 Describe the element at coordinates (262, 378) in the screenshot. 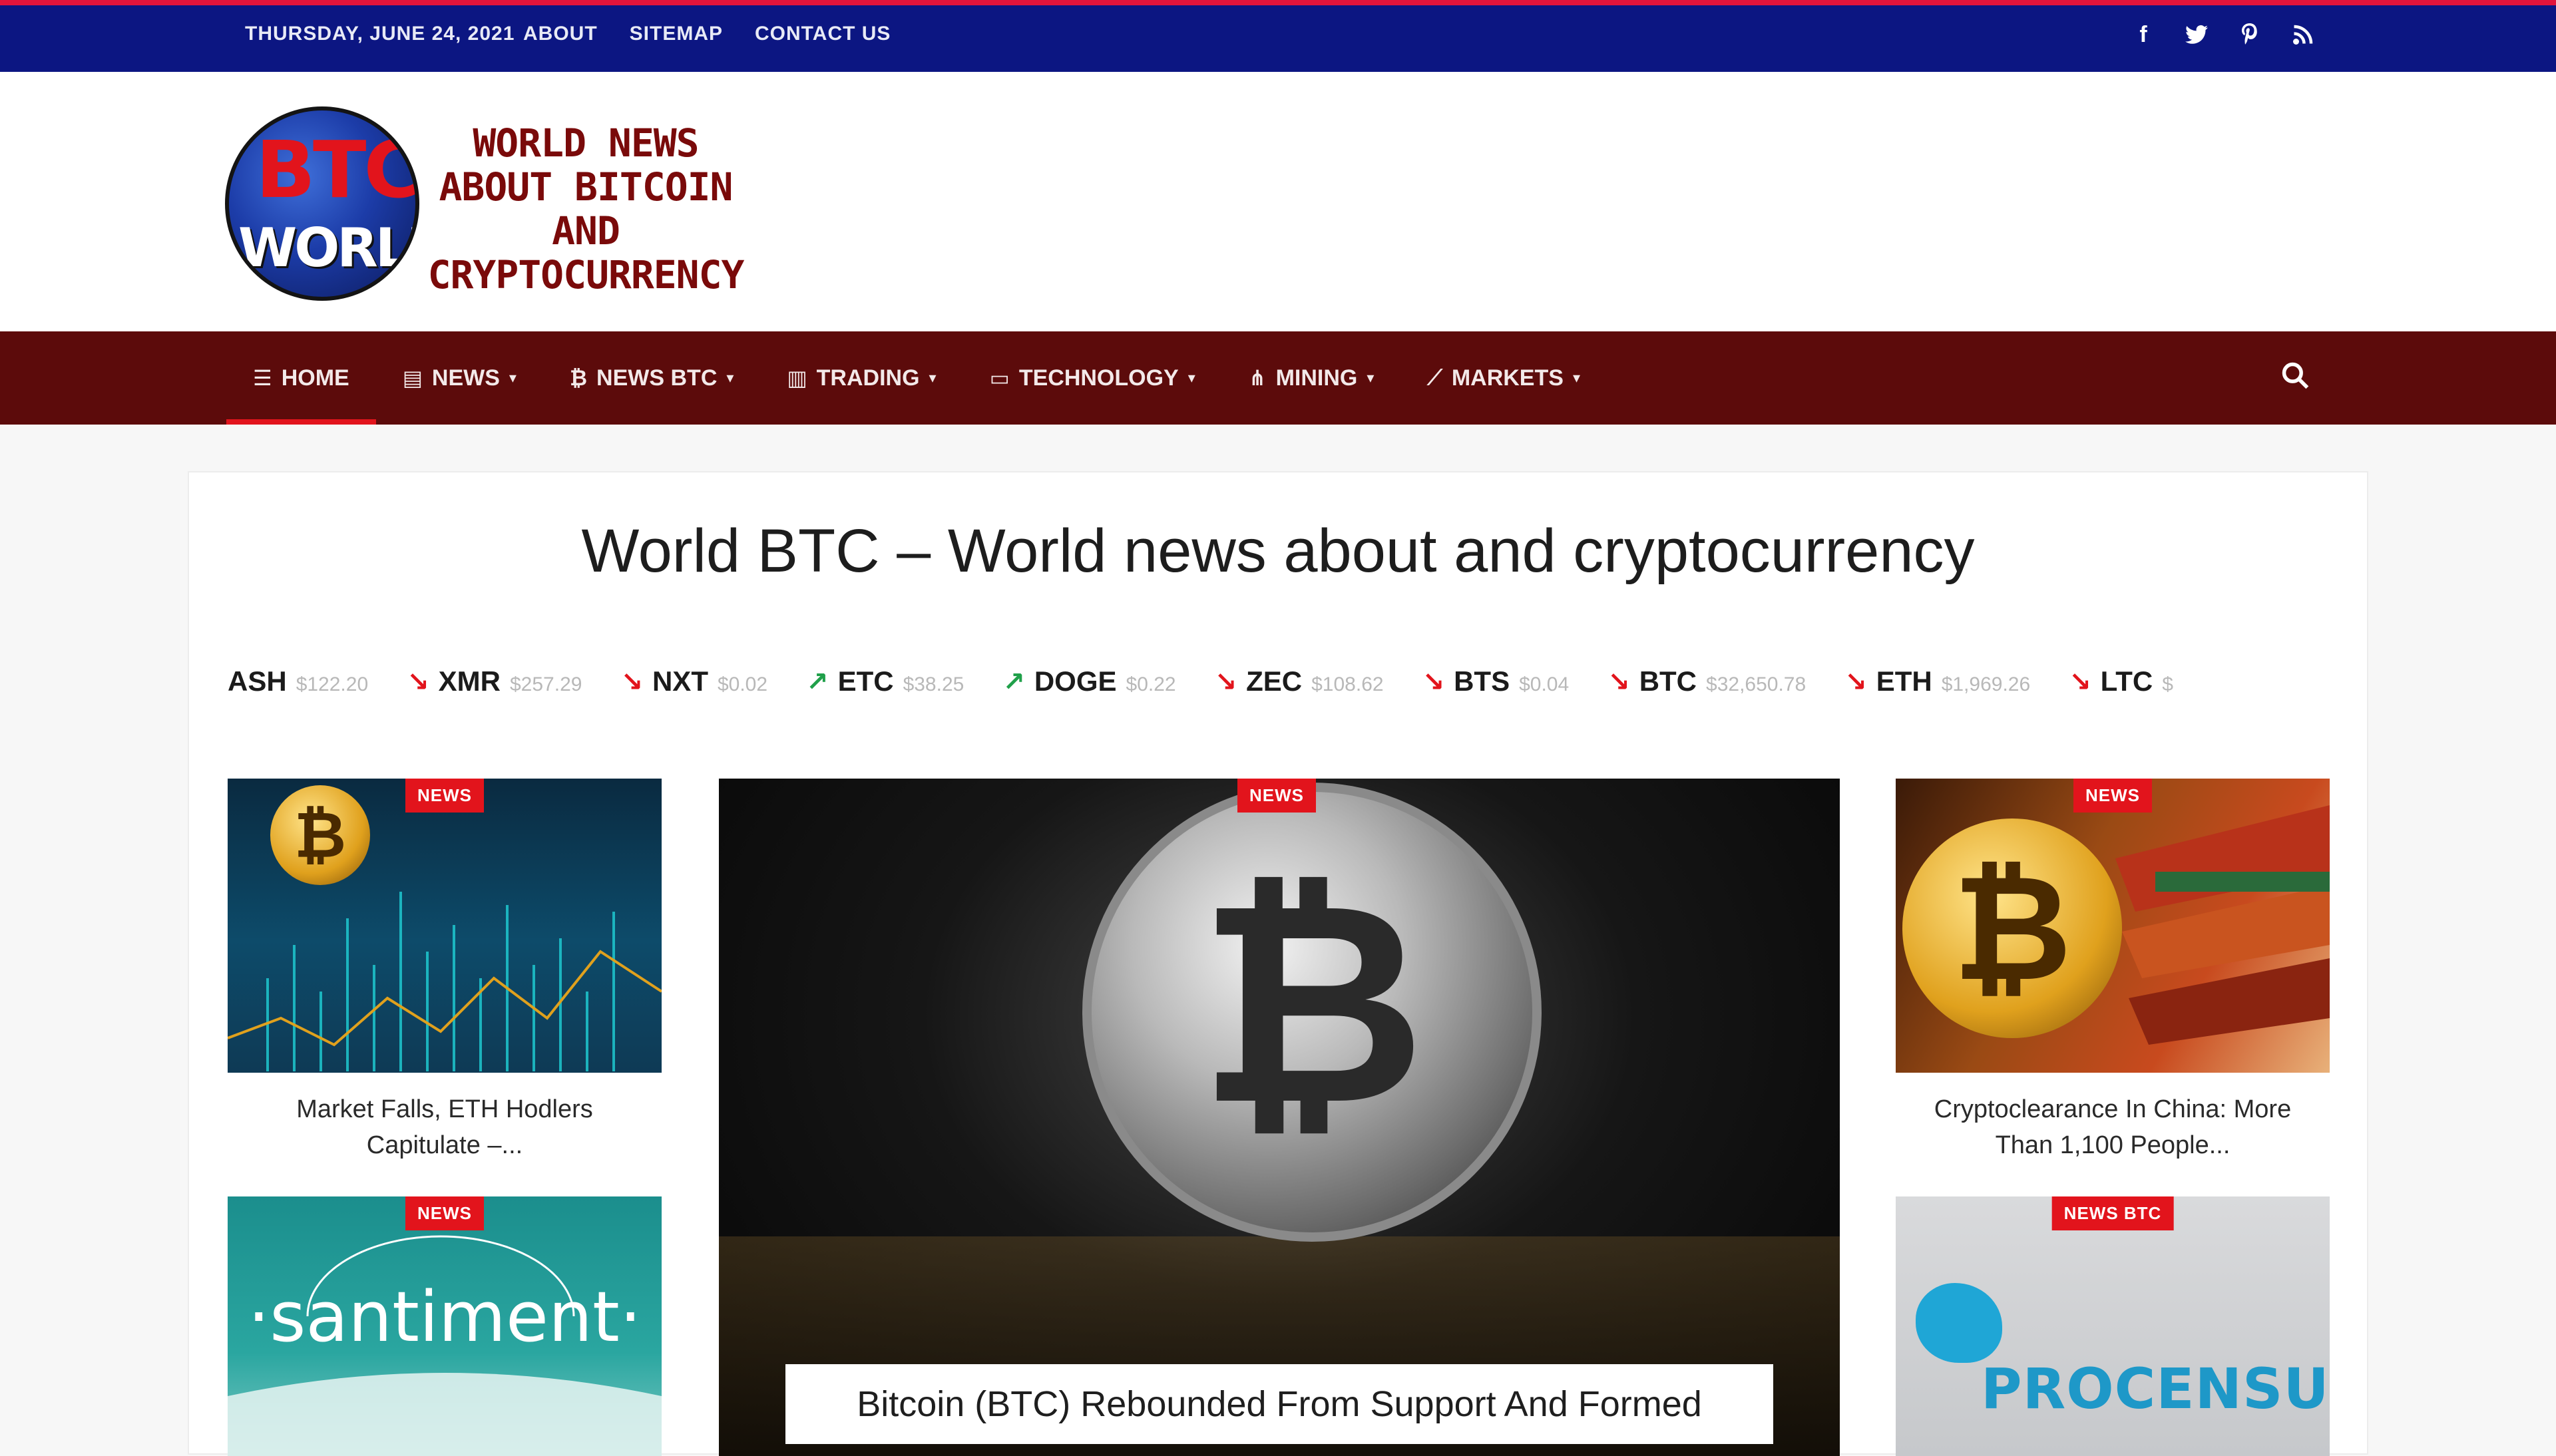

I see `menu-icon: ☰` at that location.